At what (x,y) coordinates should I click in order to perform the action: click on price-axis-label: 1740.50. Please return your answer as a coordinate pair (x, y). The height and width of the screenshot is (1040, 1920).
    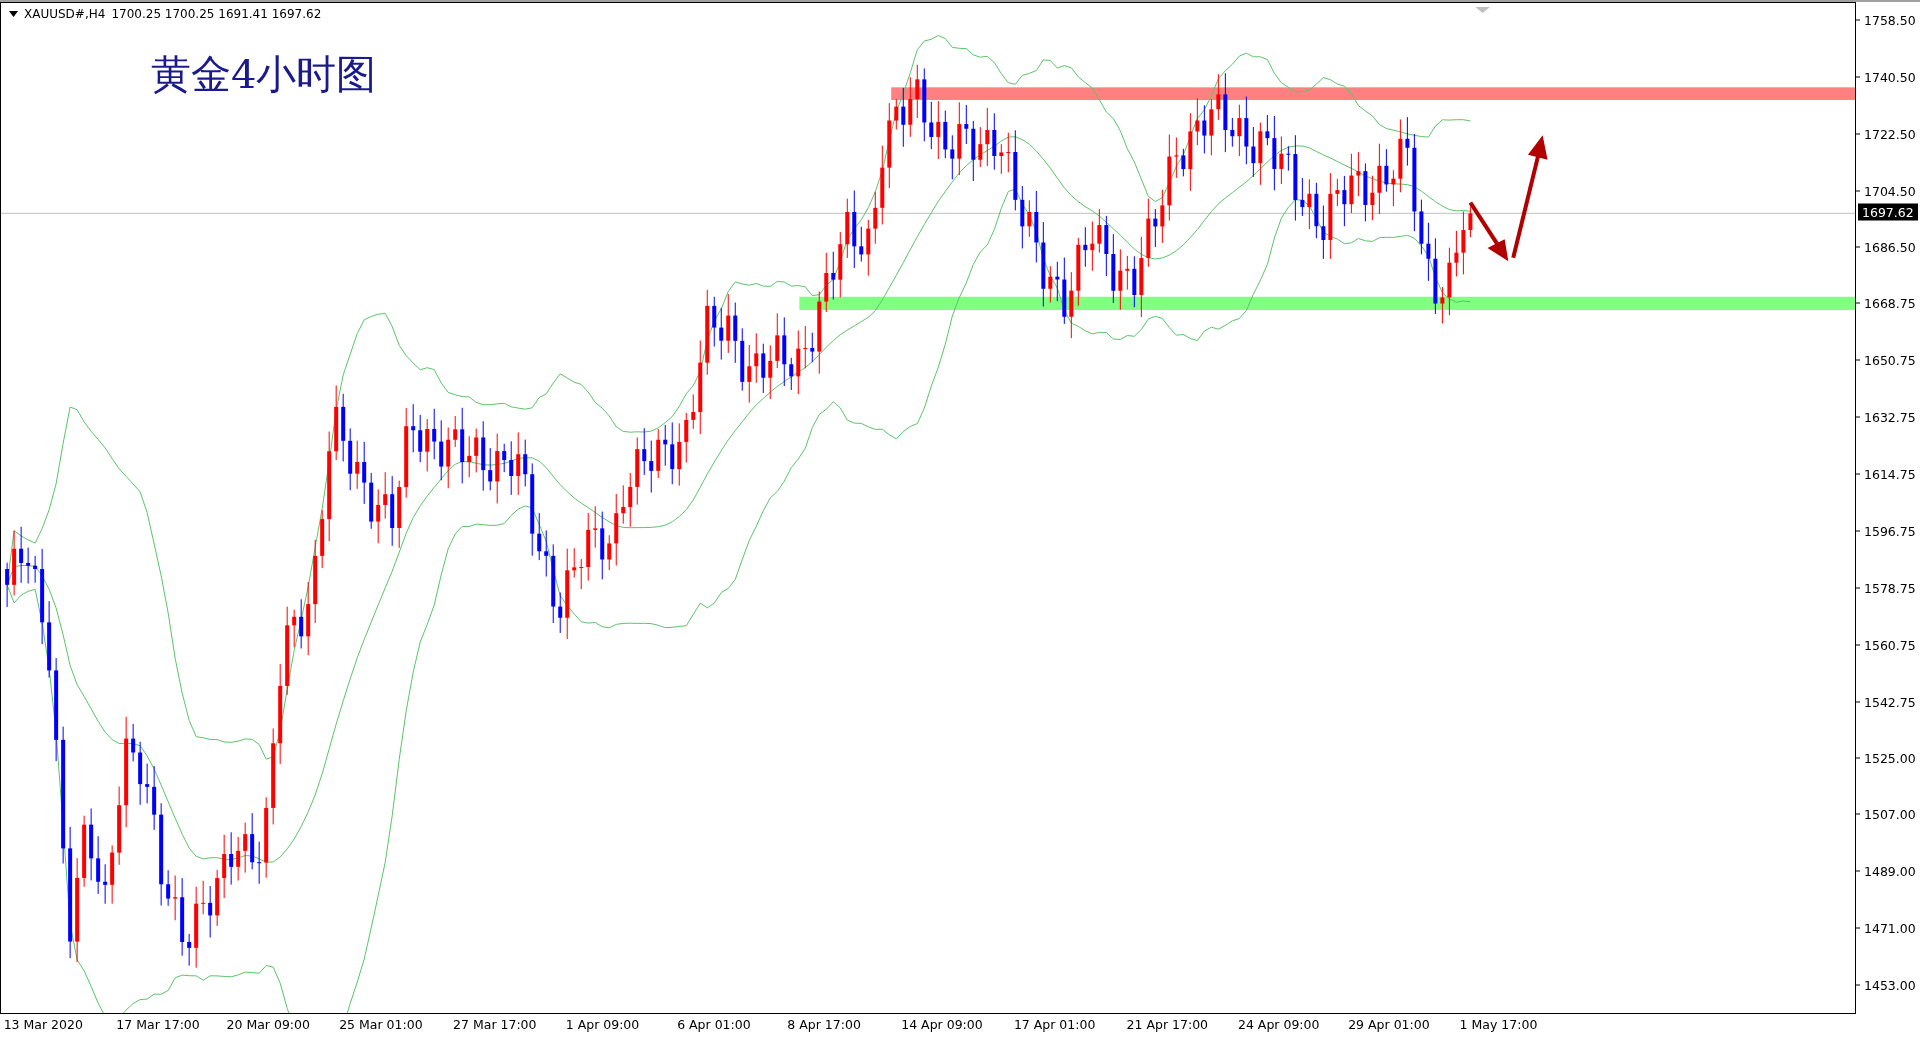
    Looking at the image, I should click on (1890, 77).